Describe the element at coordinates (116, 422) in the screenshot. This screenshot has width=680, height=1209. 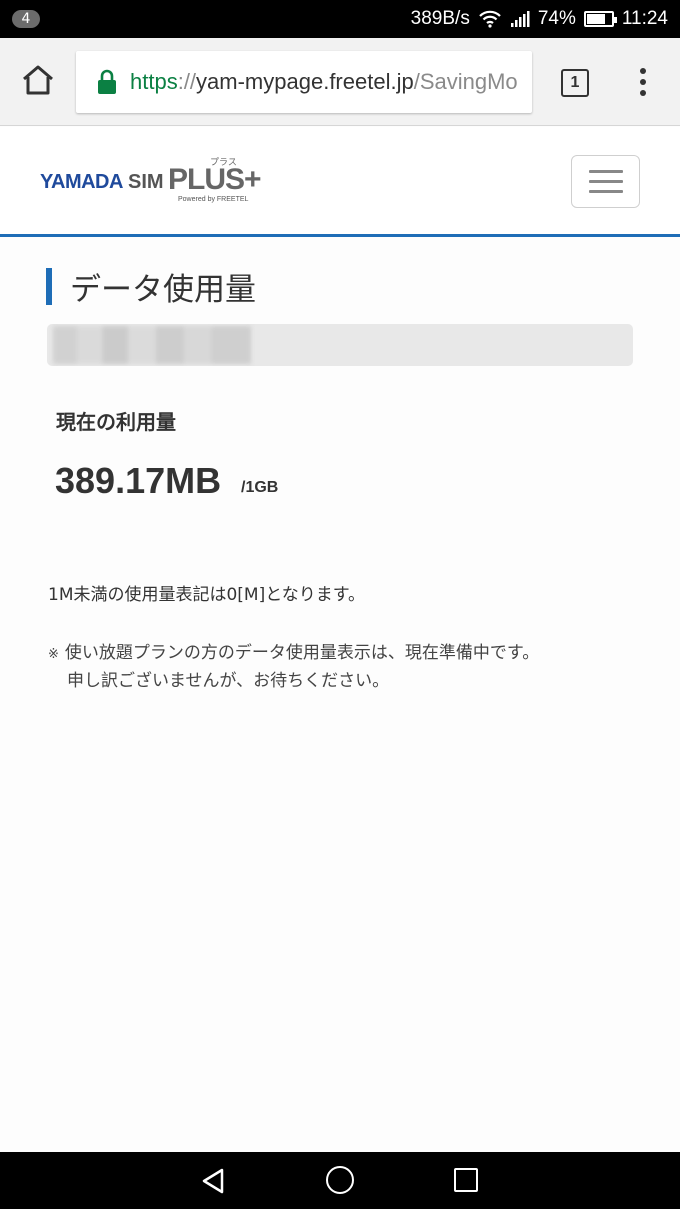
I see `current-usage-label: 現在の利用量` at that location.